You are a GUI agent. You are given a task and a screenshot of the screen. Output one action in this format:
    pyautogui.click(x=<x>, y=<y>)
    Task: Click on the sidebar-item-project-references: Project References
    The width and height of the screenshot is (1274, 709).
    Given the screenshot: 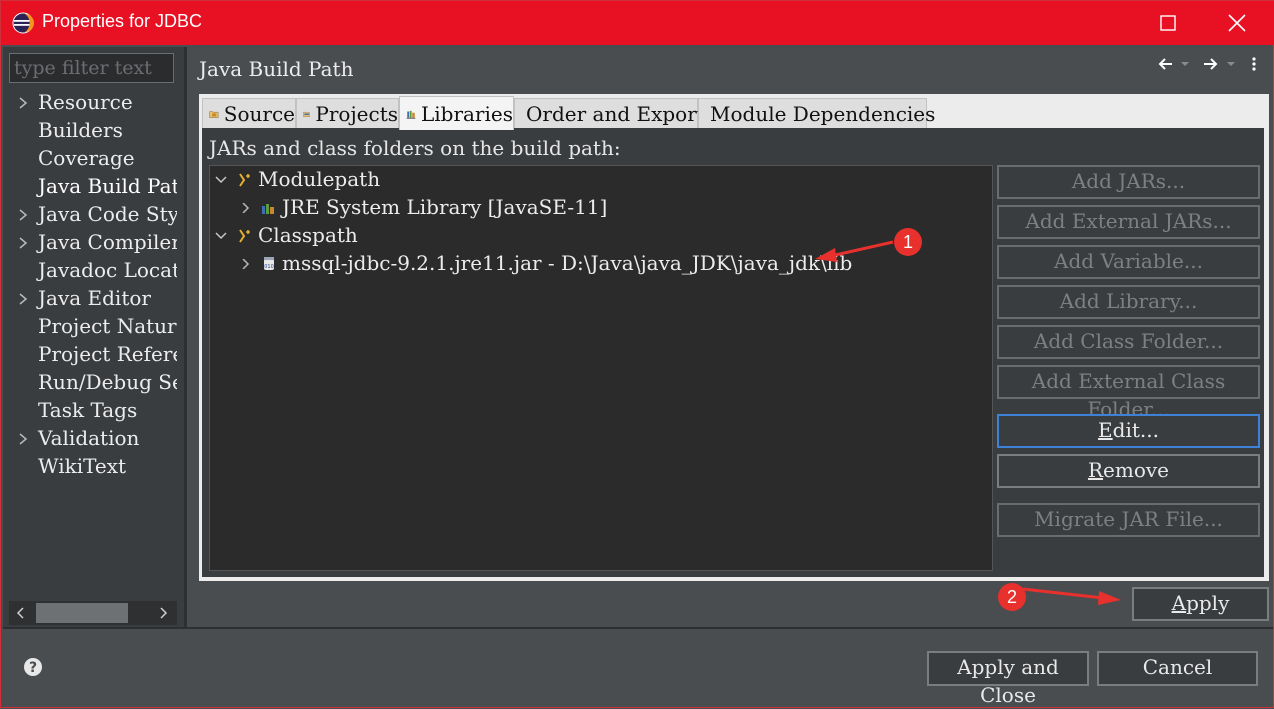 What is the action you would take?
    pyautogui.click(x=90, y=355)
    